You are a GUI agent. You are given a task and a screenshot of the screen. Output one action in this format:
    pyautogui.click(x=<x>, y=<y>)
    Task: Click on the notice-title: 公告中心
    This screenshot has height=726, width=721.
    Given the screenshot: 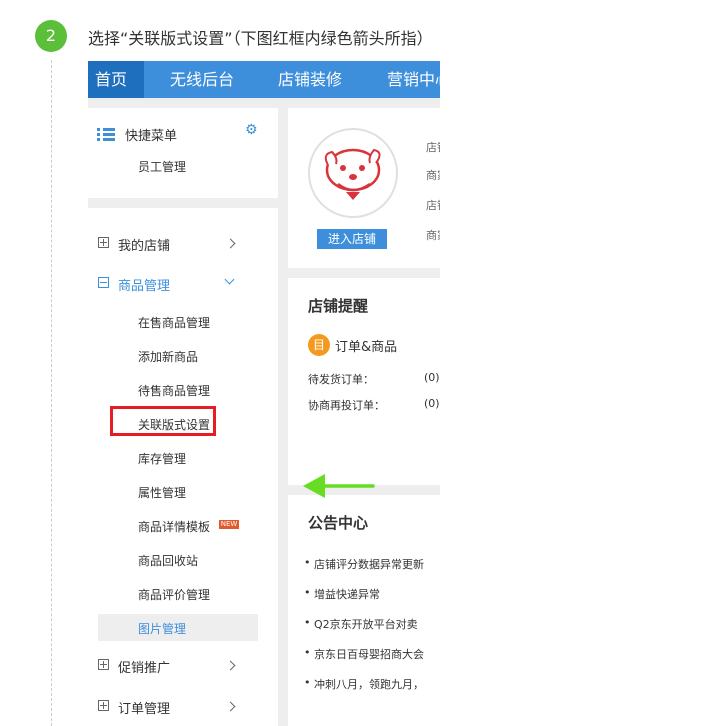 What is the action you would take?
    pyautogui.click(x=338, y=523)
    